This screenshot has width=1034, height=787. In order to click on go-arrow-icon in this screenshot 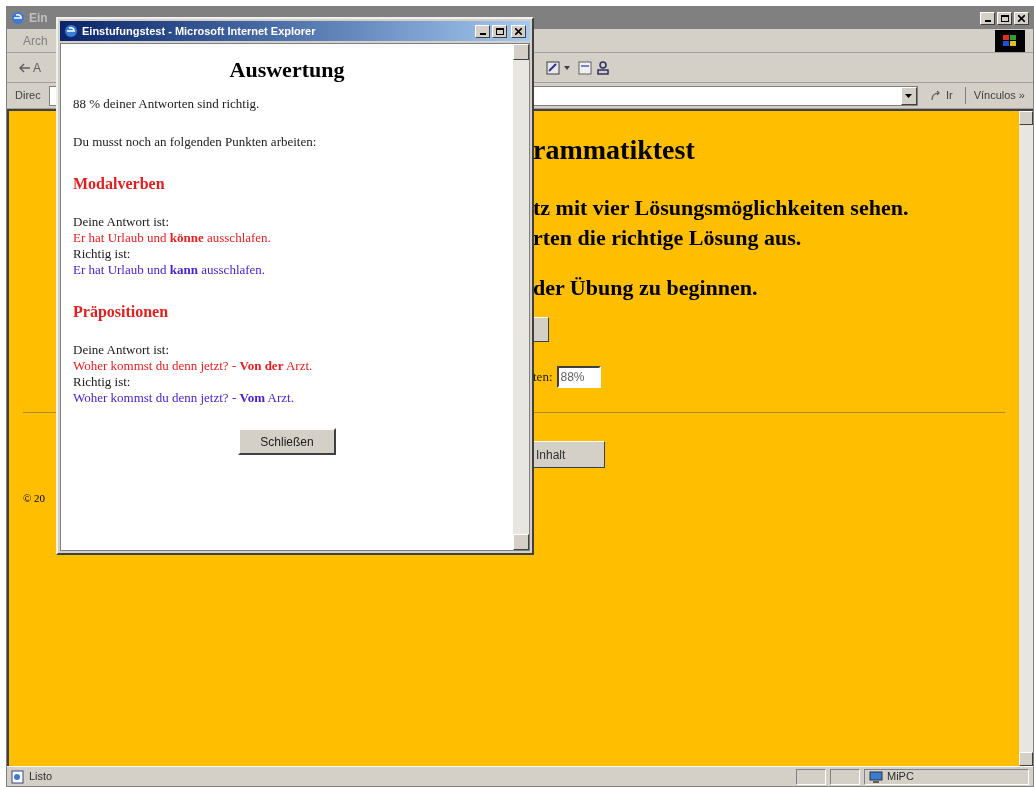, I will do `click(935, 95)`.